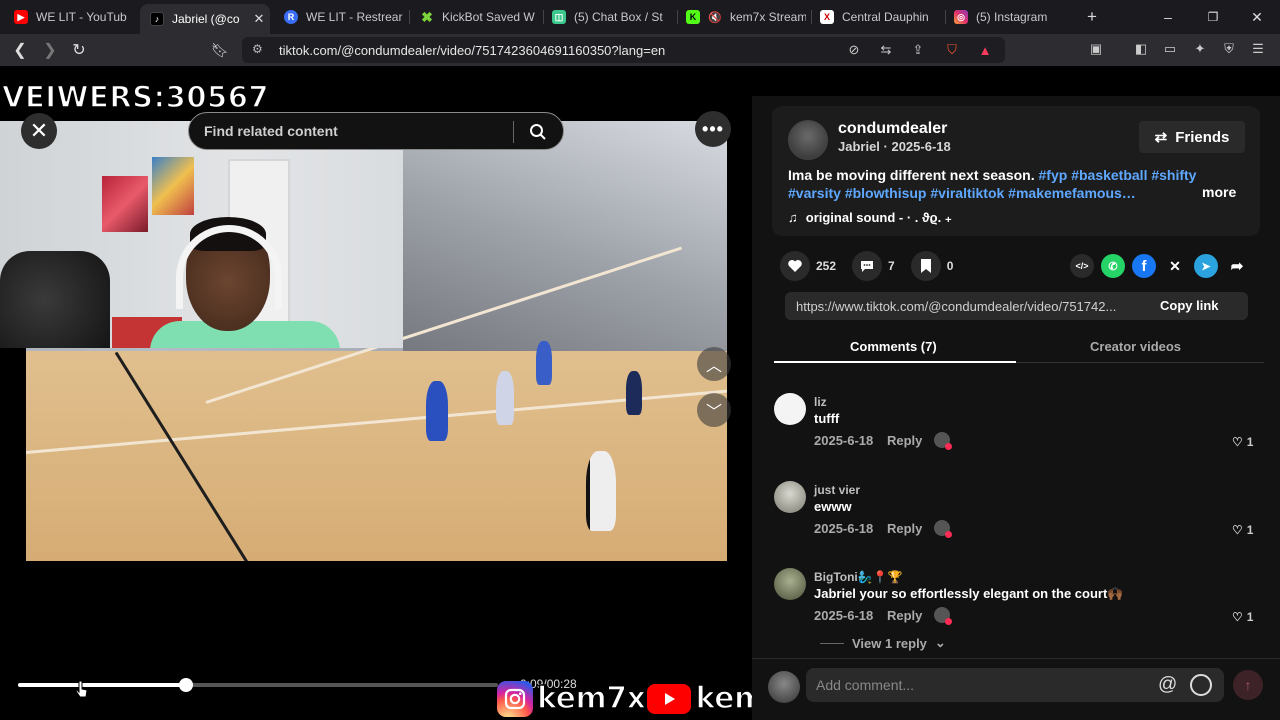 The image size is (1280, 720). Describe the element at coordinates (854, 50) in the screenshot. I see `no-tracking-icon: ⊘` at that location.